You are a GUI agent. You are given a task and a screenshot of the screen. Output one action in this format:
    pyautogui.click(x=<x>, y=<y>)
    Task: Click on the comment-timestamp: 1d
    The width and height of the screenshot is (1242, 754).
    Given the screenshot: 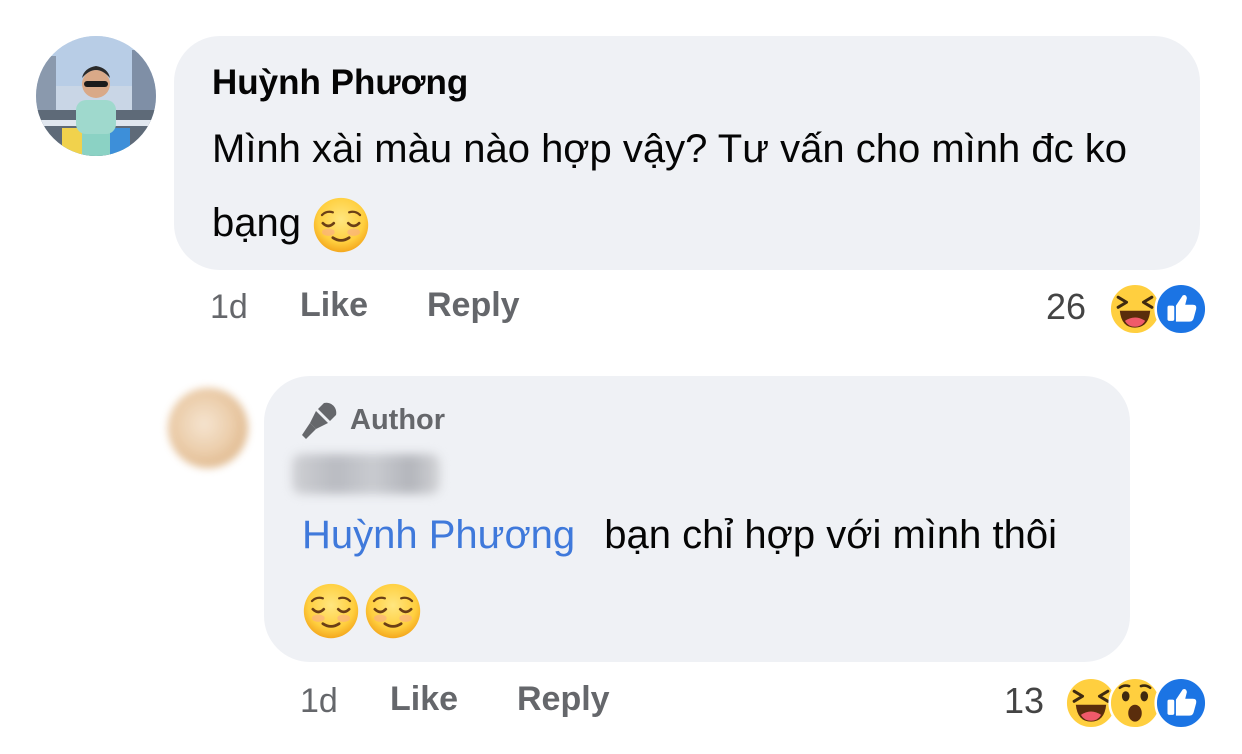 What is the action you would take?
    pyautogui.click(x=229, y=307)
    